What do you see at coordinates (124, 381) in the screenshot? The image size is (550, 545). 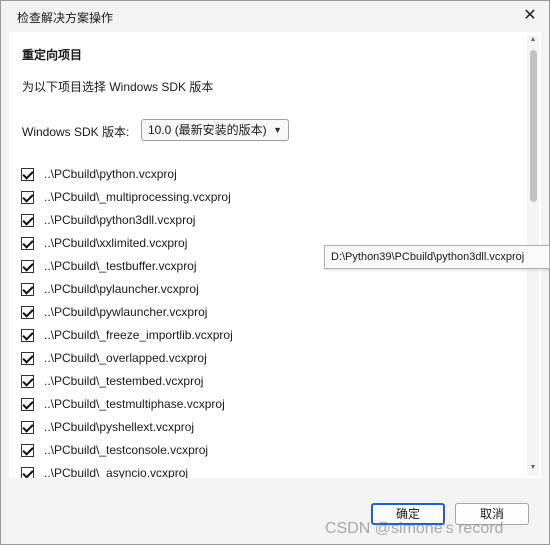 I see `project-label: ..\PCbuild\_testembed.vcxproj` at bounding box center [124, 381].